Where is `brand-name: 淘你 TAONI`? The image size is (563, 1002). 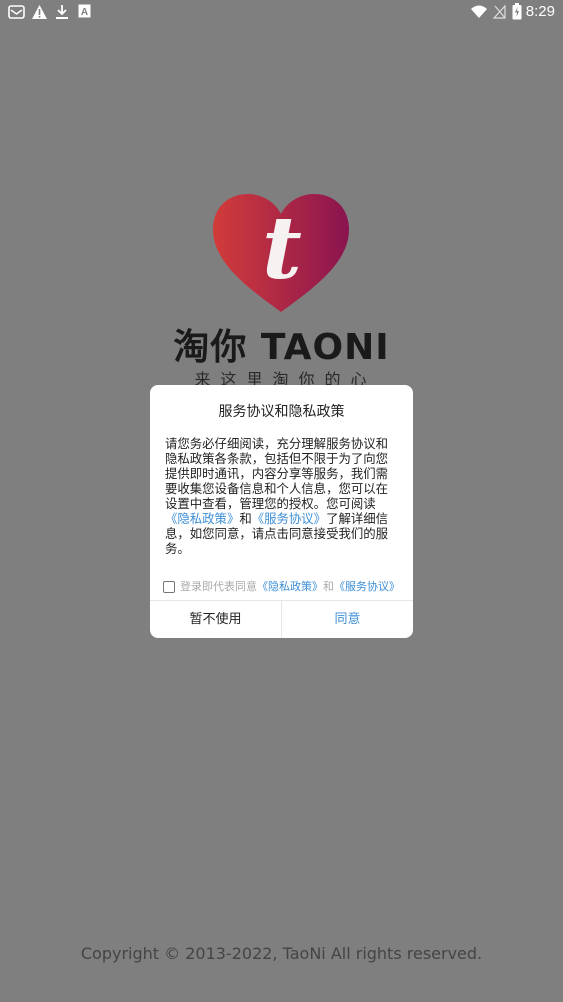
brand-name: 淘你 TAONI is located at coordinates (281, 347).